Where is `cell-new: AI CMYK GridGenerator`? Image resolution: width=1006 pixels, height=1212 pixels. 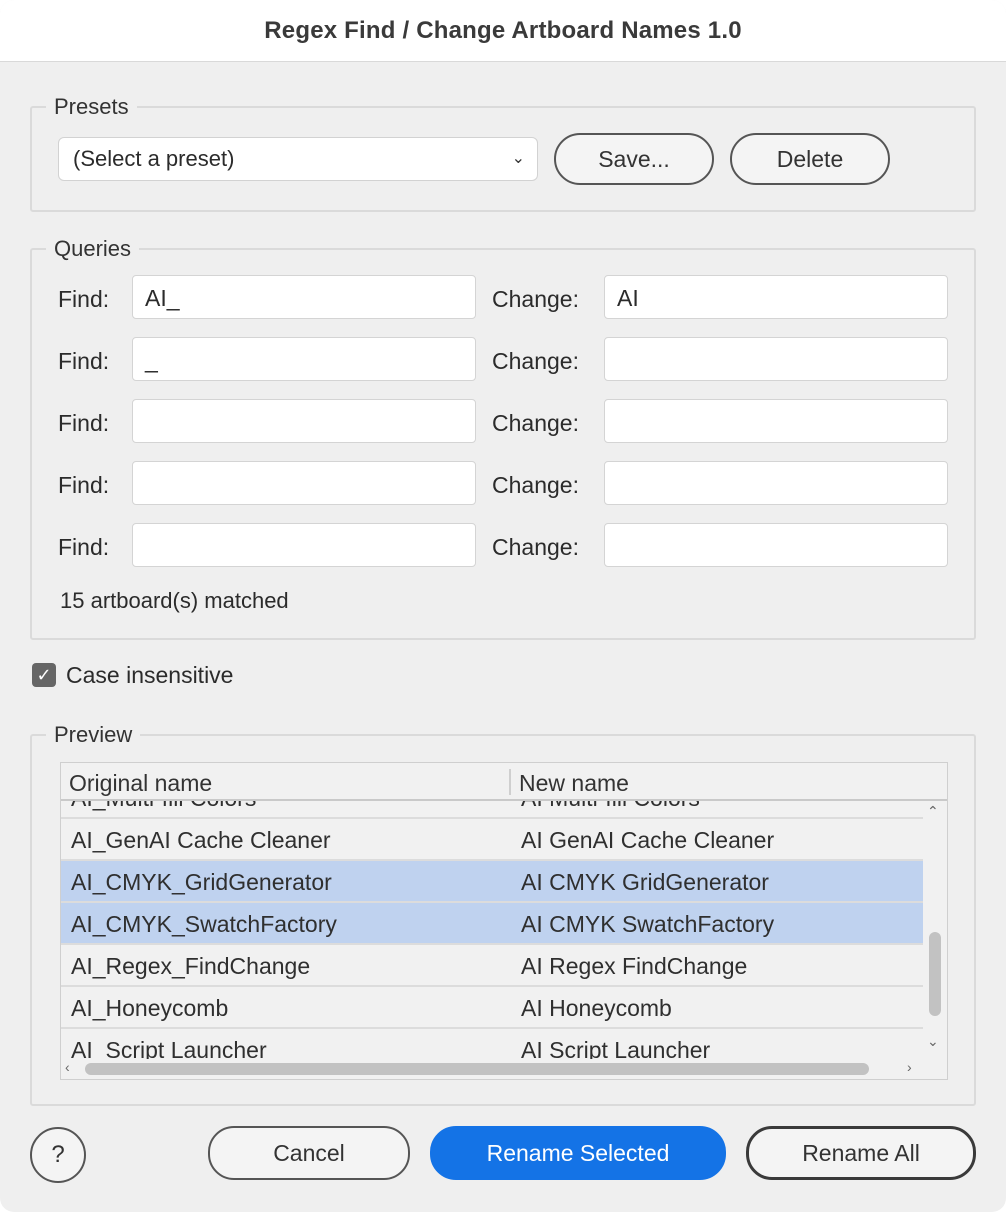 cell-new: AI CMYK GridGenerator is located at coordinates (645, 882).